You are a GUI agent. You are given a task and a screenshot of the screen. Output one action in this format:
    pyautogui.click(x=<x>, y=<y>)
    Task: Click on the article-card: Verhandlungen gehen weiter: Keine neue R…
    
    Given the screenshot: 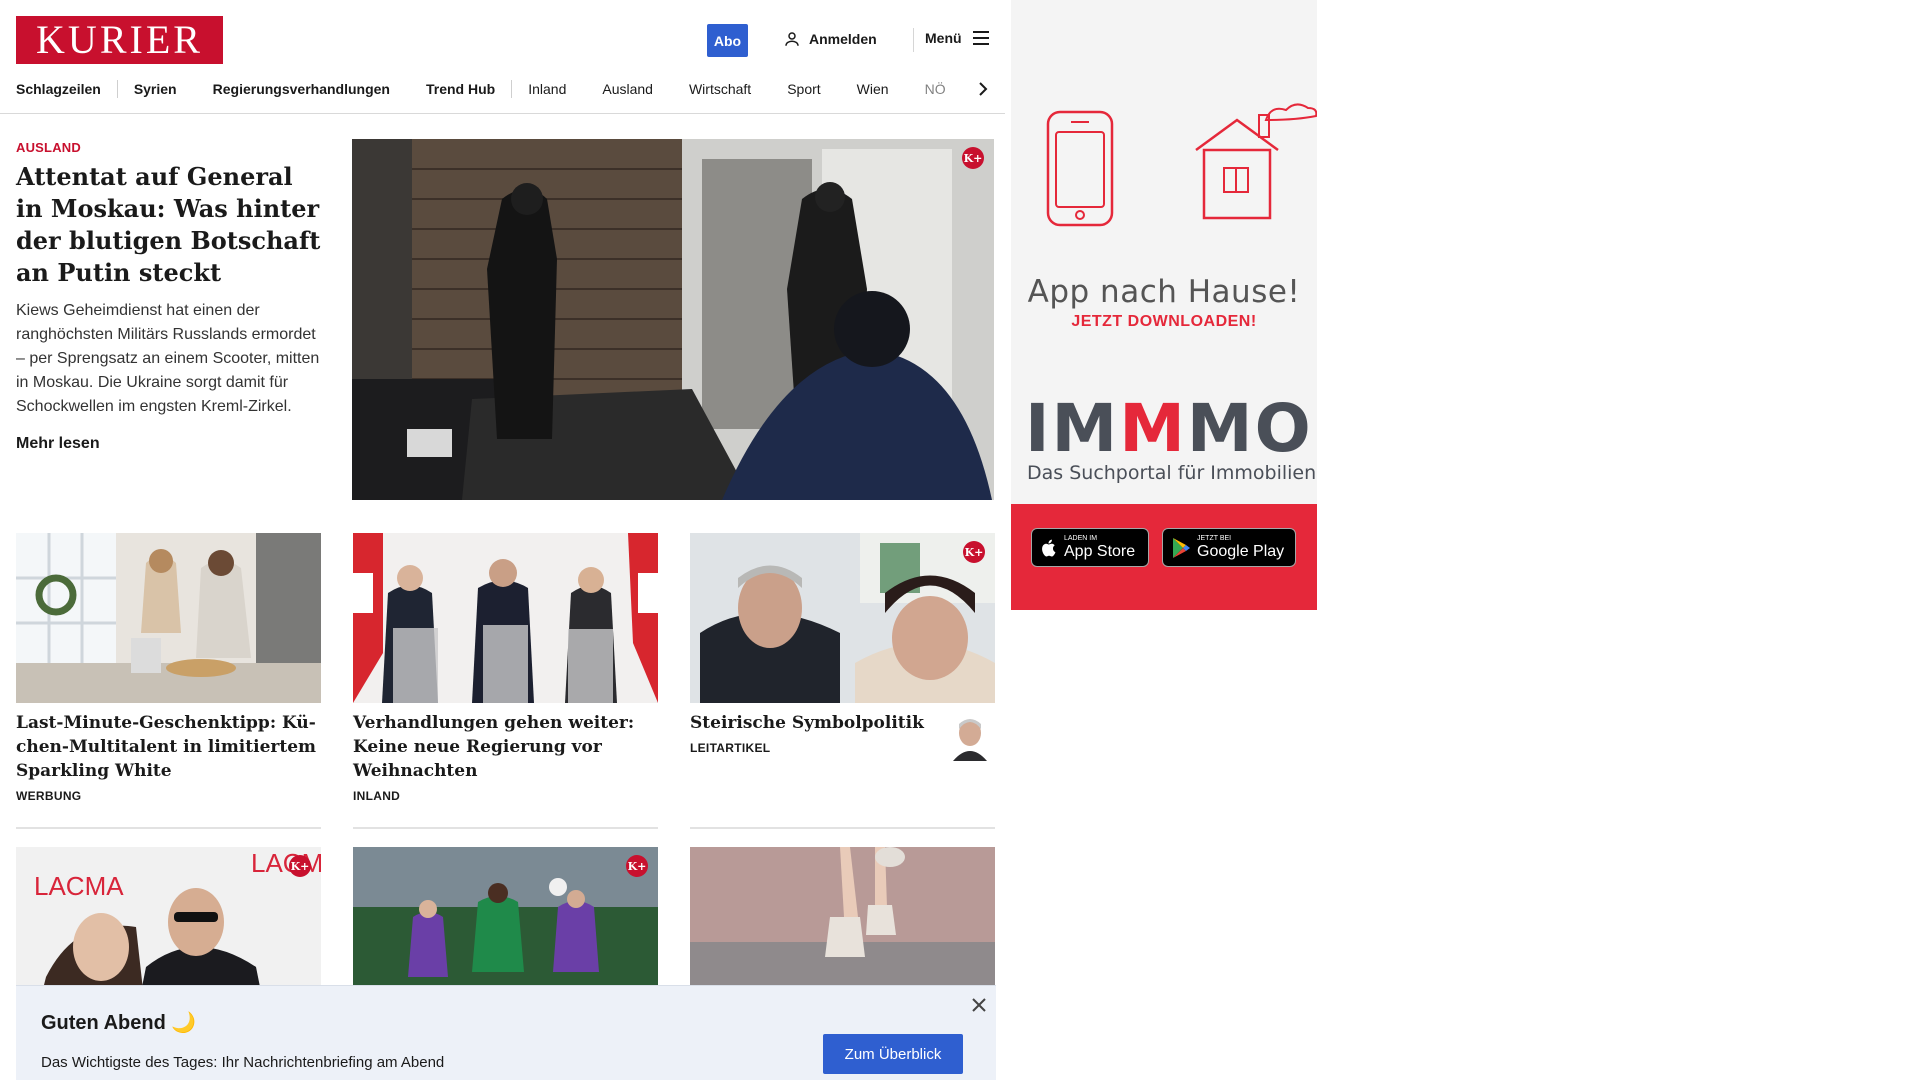 What is the action you would take?
    pyautogui.click(x=505, y=668)
    